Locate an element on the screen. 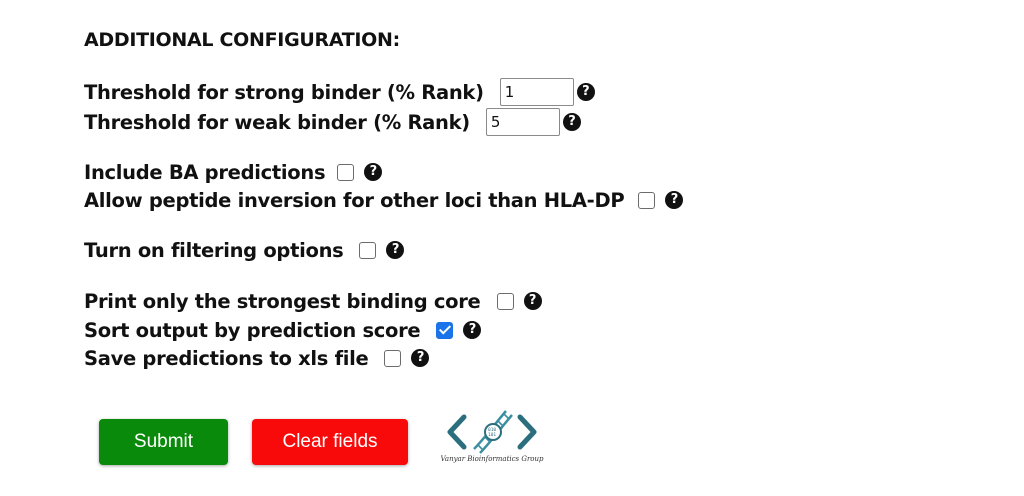 This screenshot has width=1024, height=496. section-heading: ADDITIONAL CONFIGURATION: is located at coordinates (242, 40).